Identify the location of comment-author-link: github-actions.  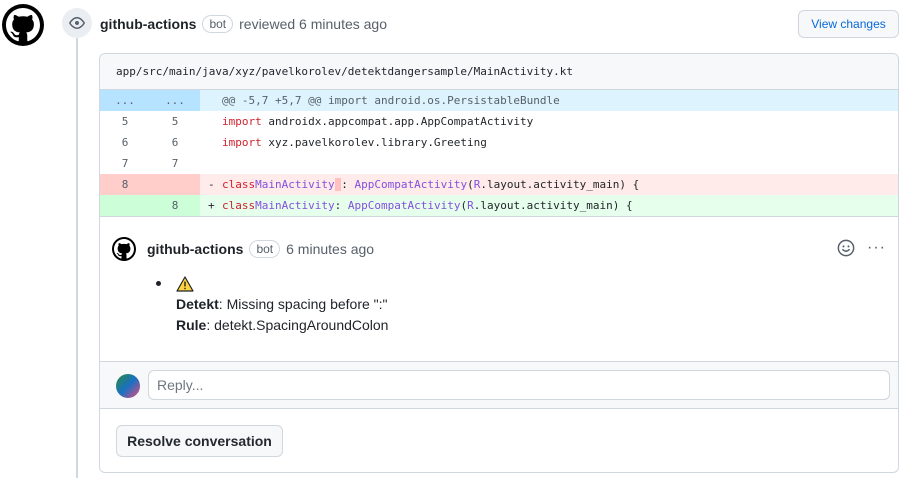
(195, 249).